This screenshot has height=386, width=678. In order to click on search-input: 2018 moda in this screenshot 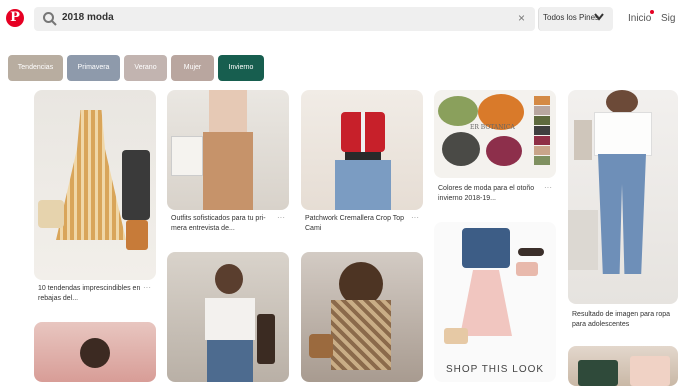, I will do `click(88, 18)`.